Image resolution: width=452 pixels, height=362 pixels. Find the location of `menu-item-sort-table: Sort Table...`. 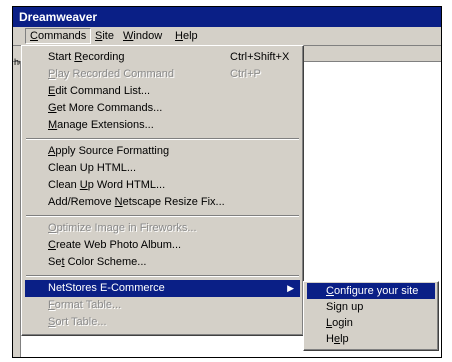

menu-item-sort-table: Sort Table... is located at coordinates (162, 322).